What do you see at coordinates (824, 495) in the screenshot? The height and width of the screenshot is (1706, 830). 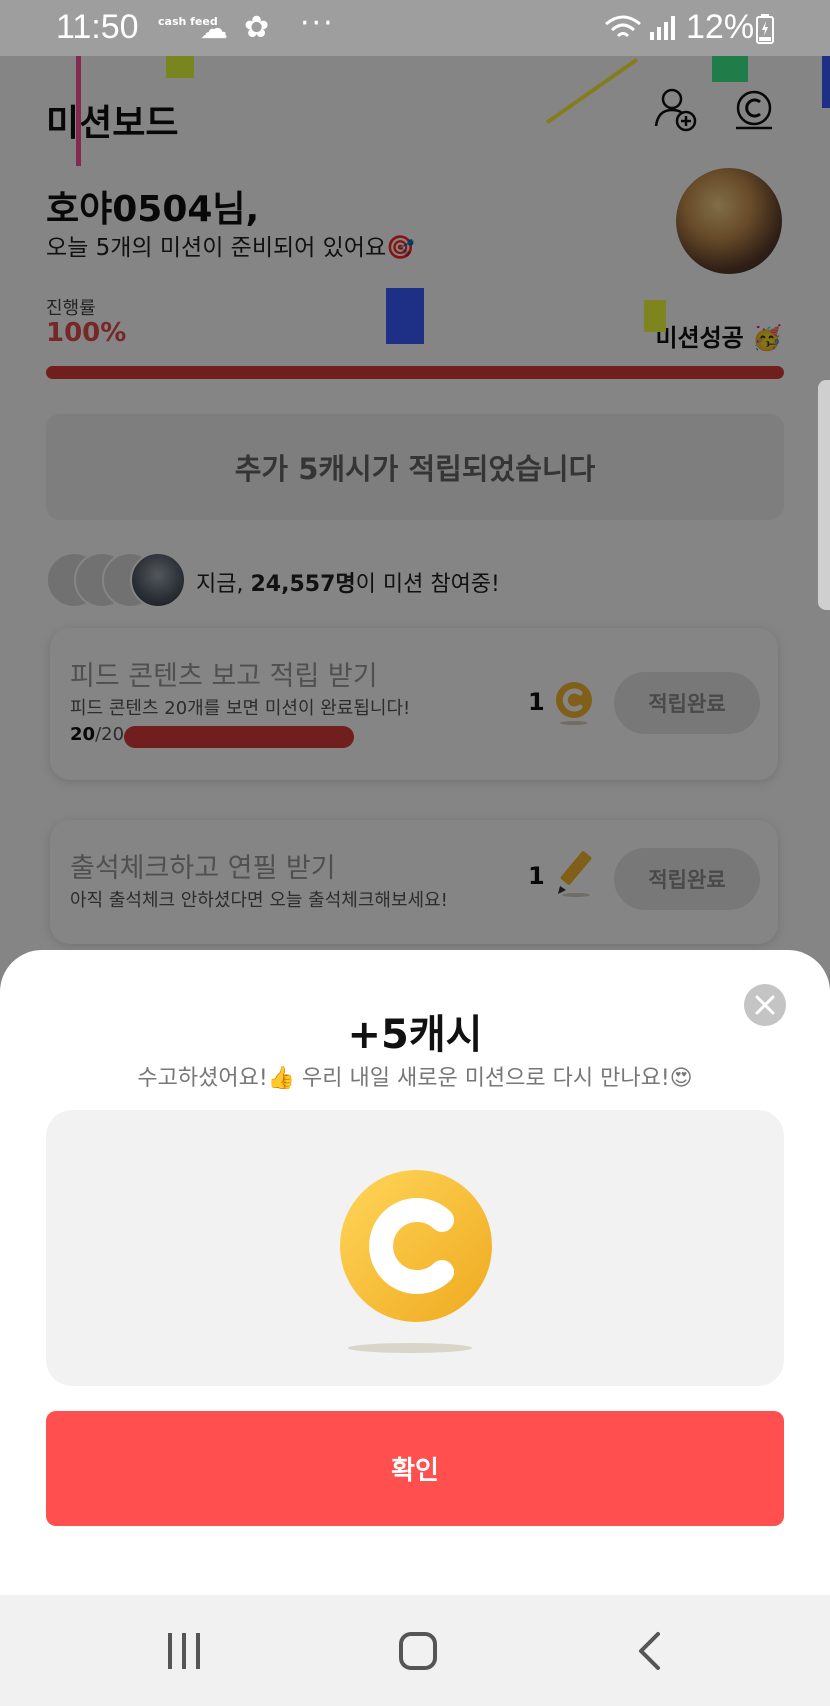 I see `scroll-handle` at bounding box center [824, 495].